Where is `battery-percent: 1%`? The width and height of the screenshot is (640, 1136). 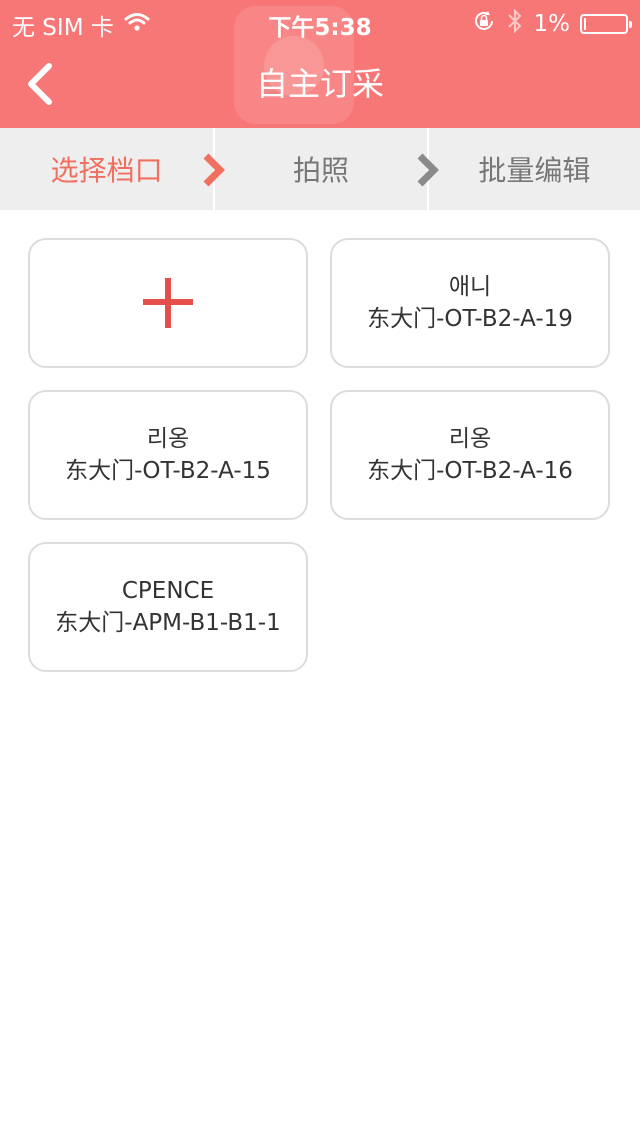
battery-percent: 1% is located at coordinates (552, 24).